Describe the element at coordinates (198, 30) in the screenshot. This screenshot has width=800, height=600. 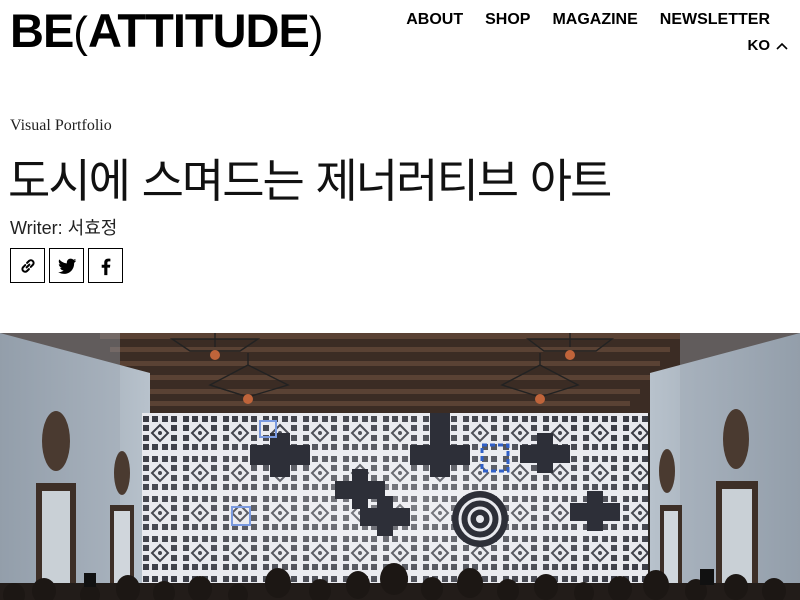
I see `logo-word: ATTITUDE` at that location.